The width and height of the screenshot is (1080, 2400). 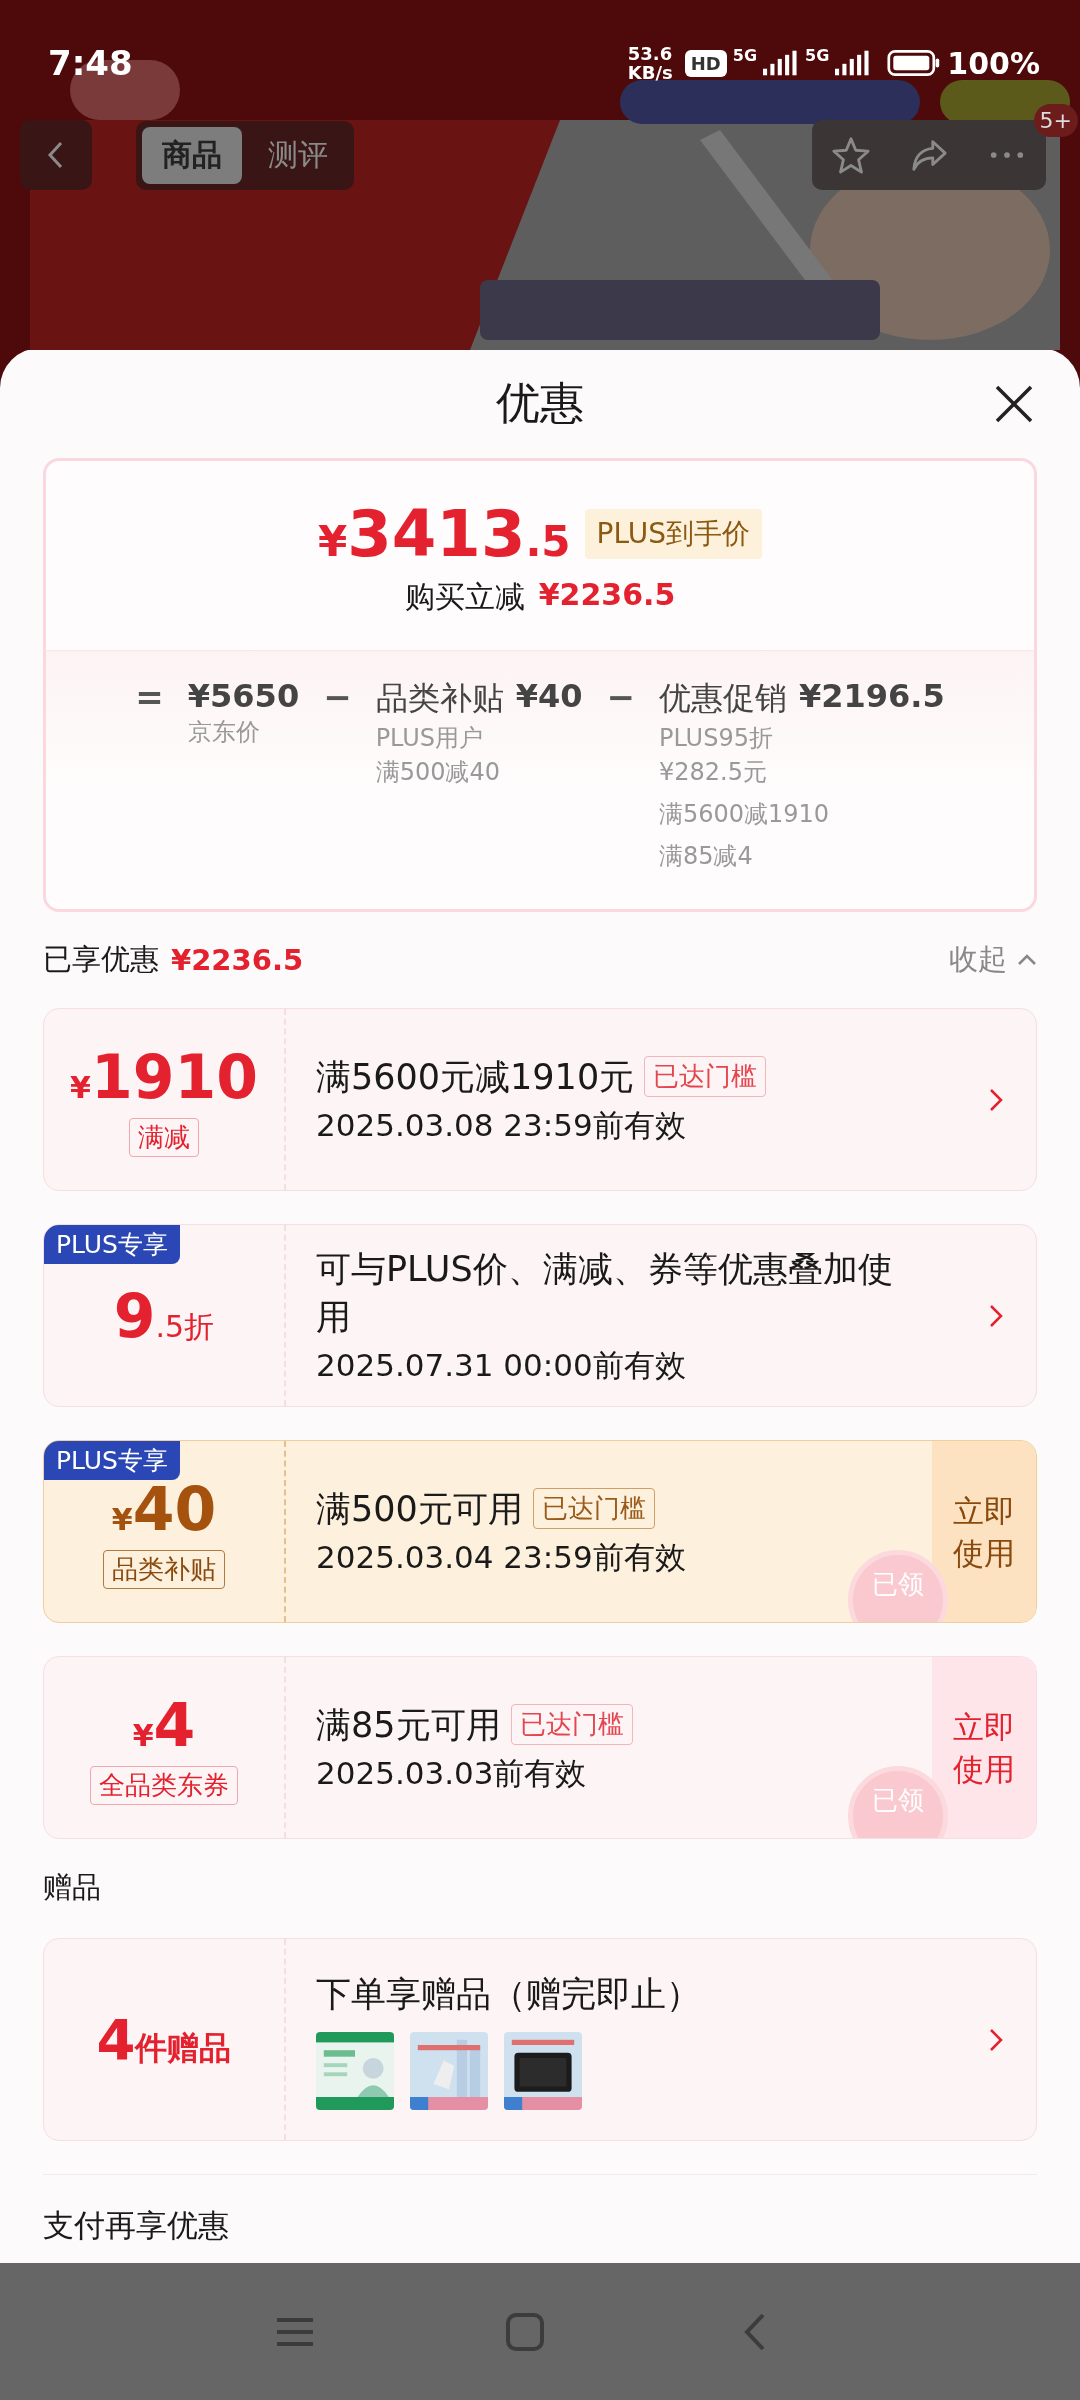 What do you see at coordinates (149, 698) in the screenshot?
I see `operator-sign: =` at bounding box center [149, 698].